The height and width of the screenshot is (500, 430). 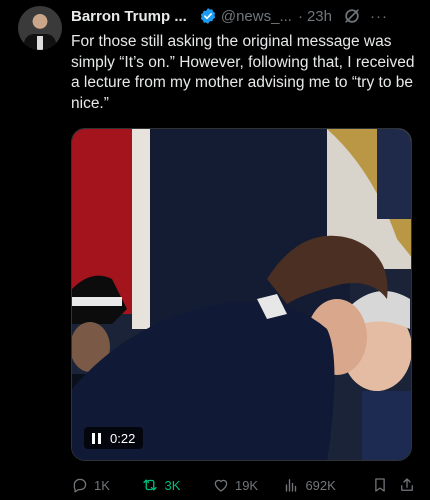 I want to click on share-icon, so click(x=407, y=484).